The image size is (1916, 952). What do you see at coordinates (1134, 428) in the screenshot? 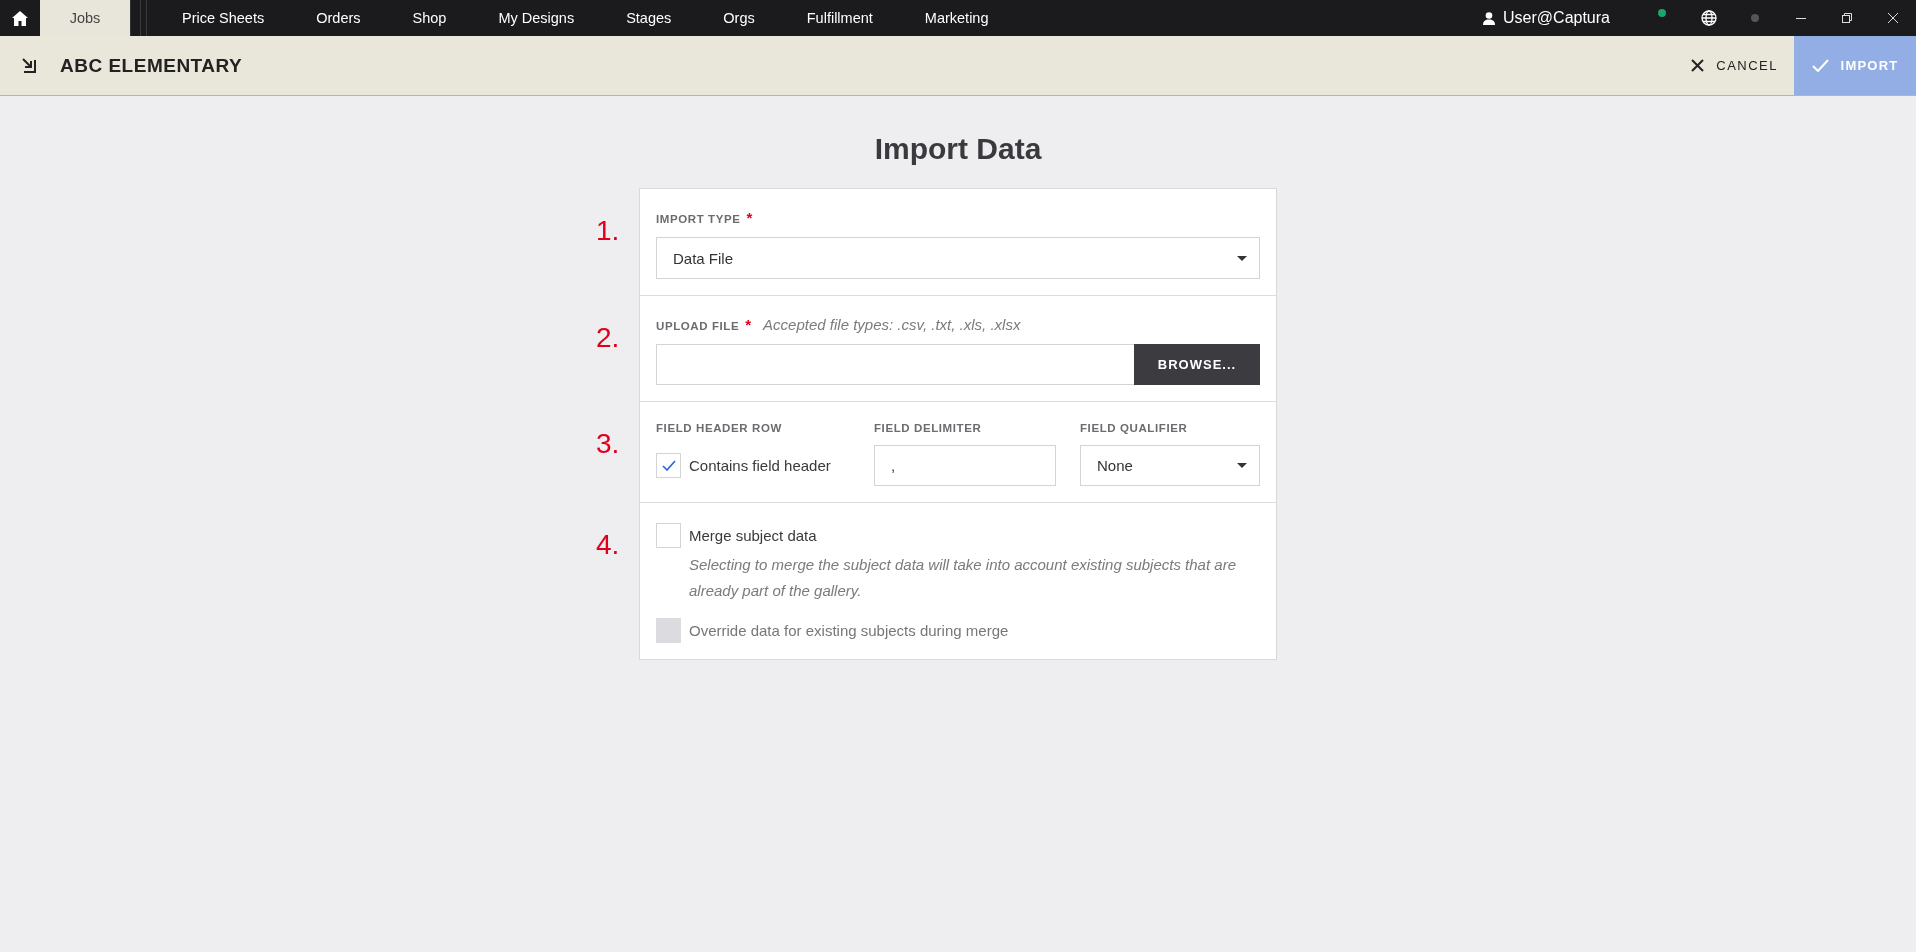
I see `field-label: FIELD QUALIFIER` at bounding box center [1134, 428].